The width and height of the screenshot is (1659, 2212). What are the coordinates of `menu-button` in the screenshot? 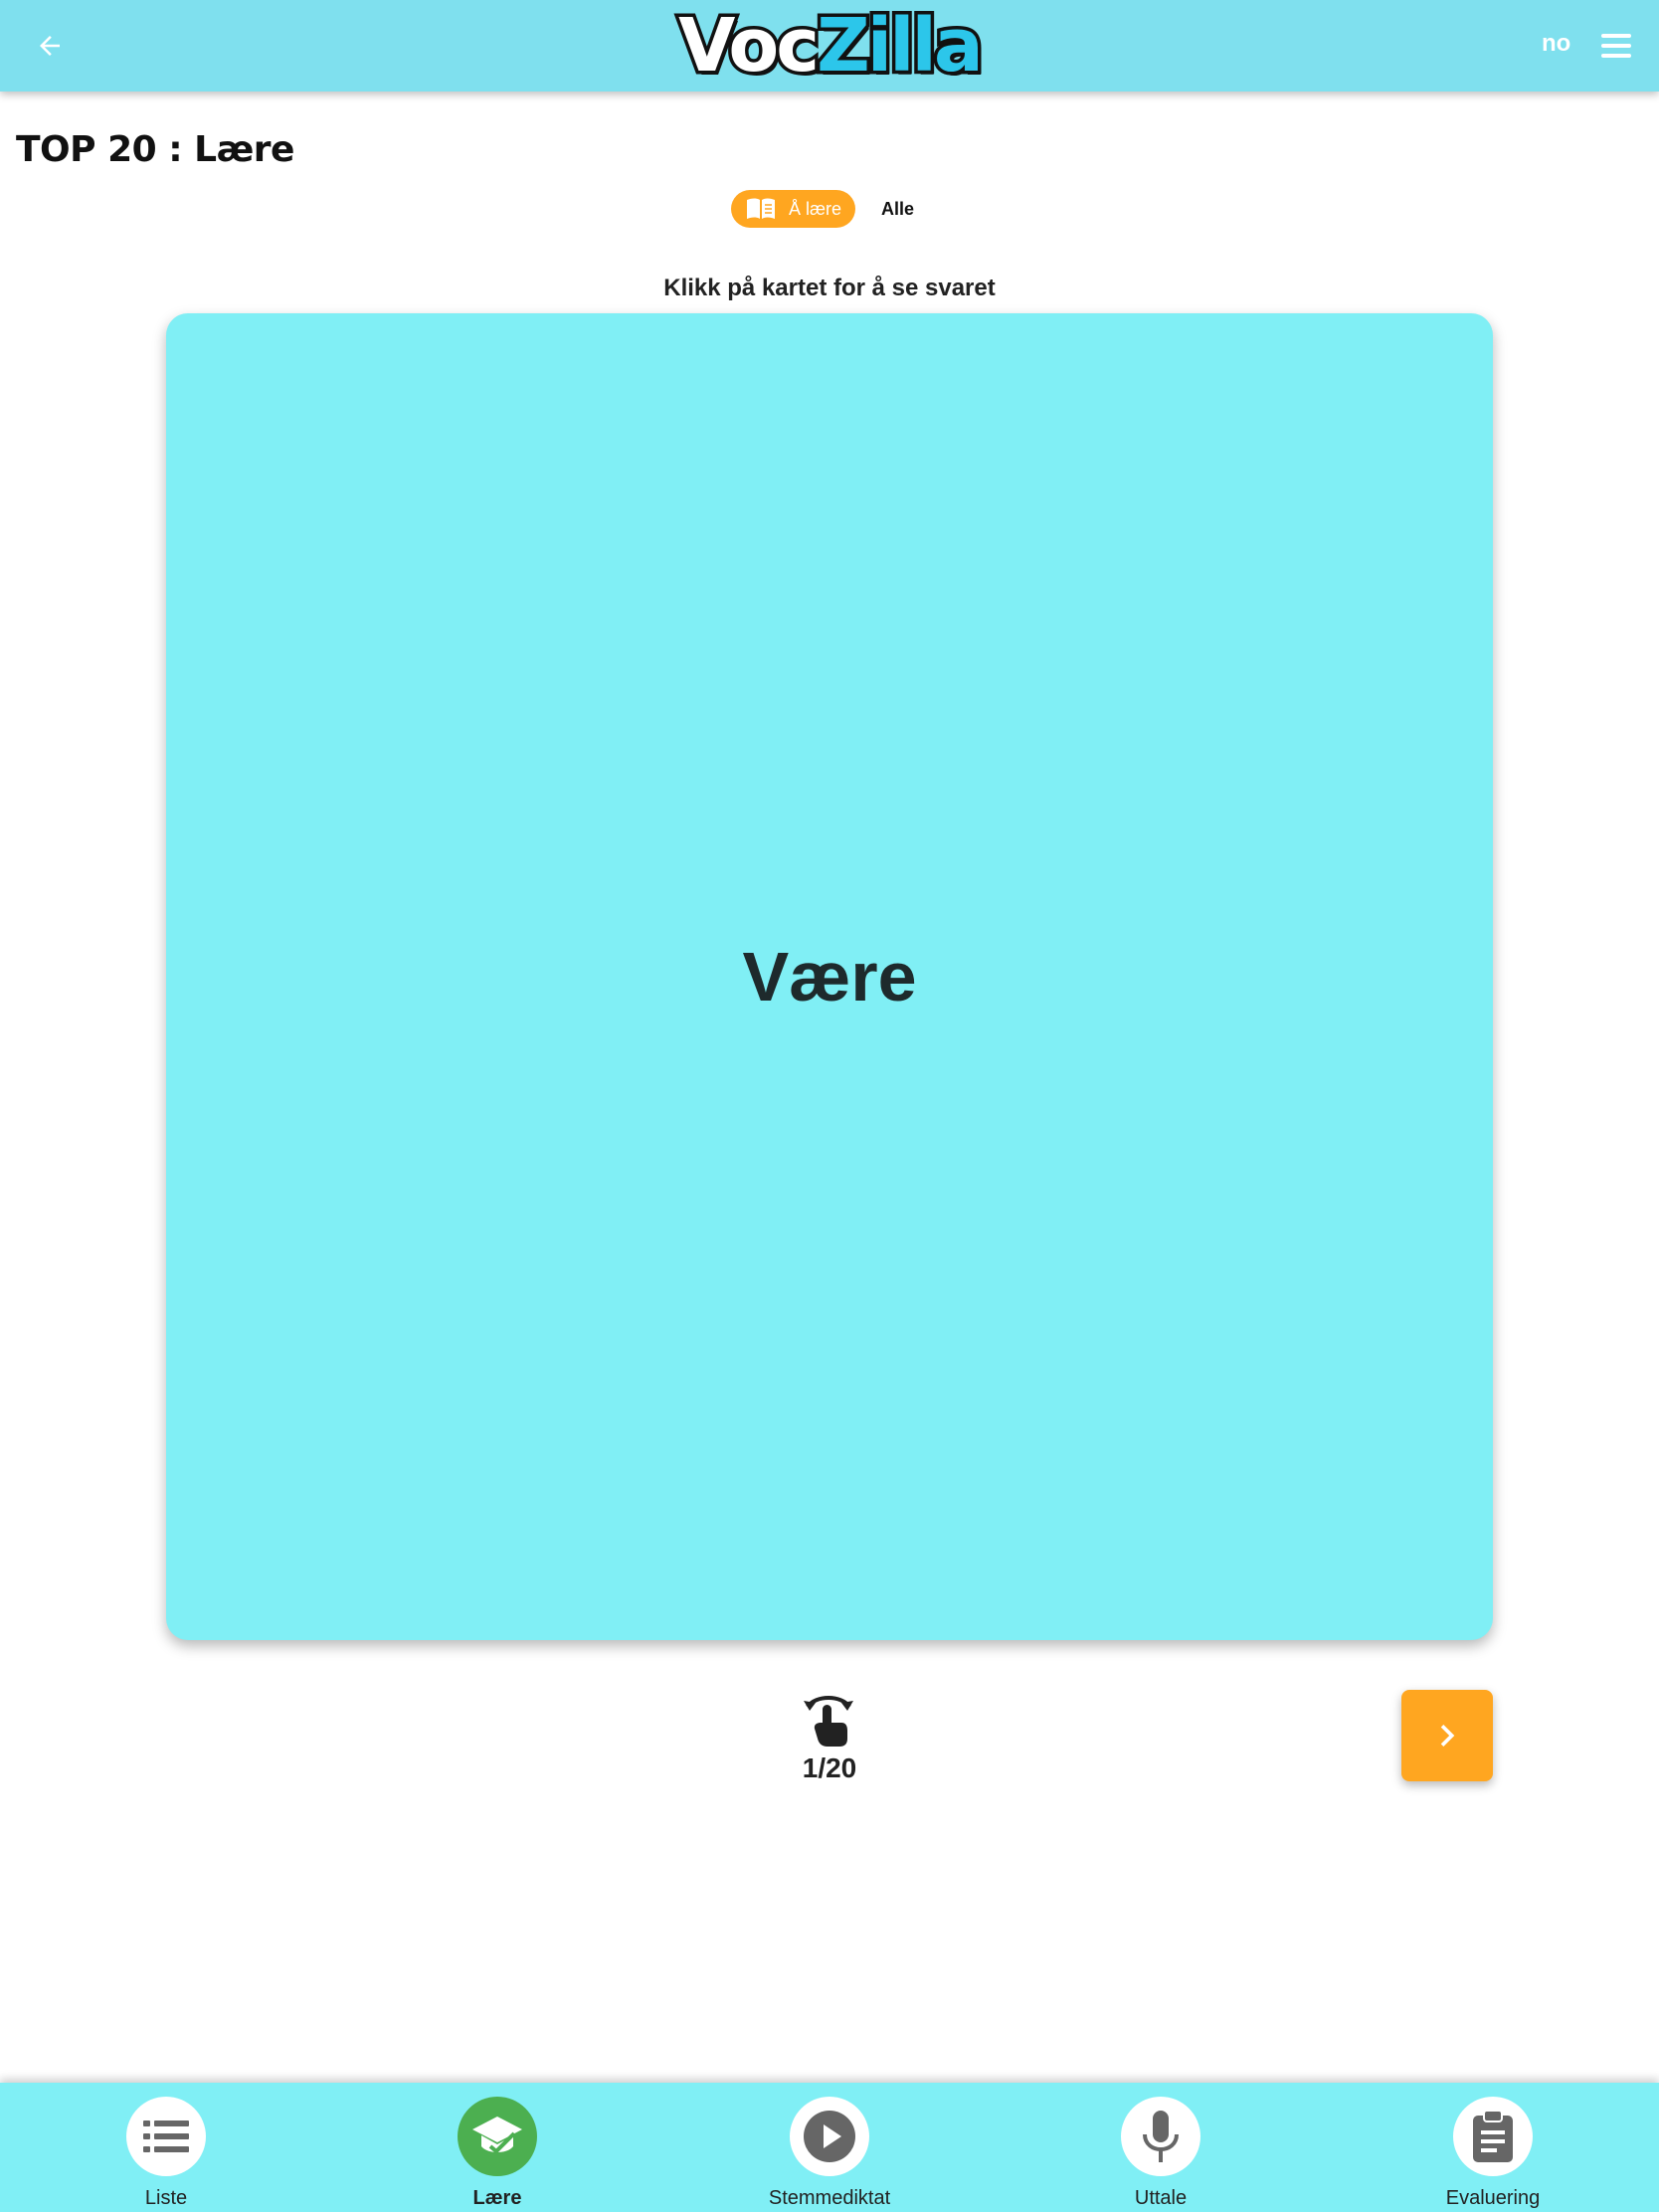 It's located at (1620, 46).